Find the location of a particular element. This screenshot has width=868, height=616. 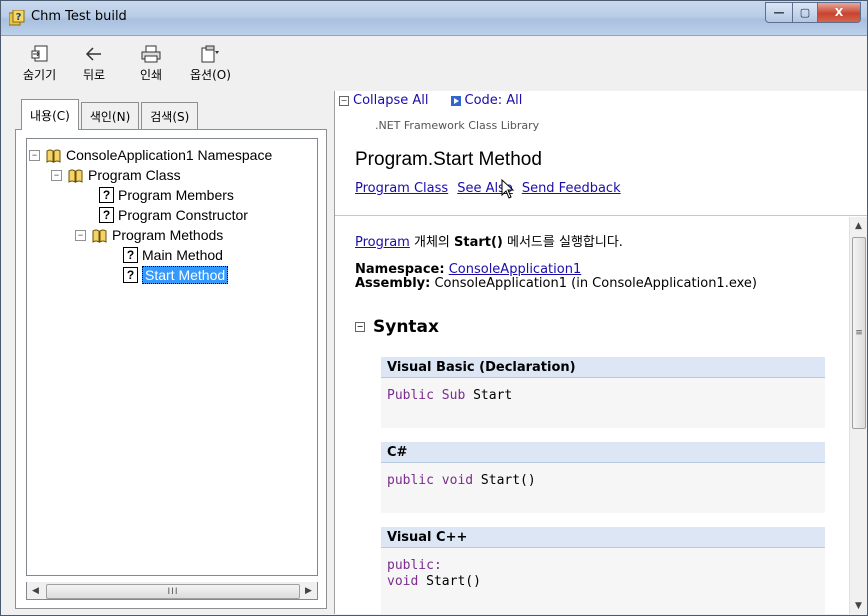

topic-links: Program Class See Also Send Feedback is located at coordinates (488, 188).